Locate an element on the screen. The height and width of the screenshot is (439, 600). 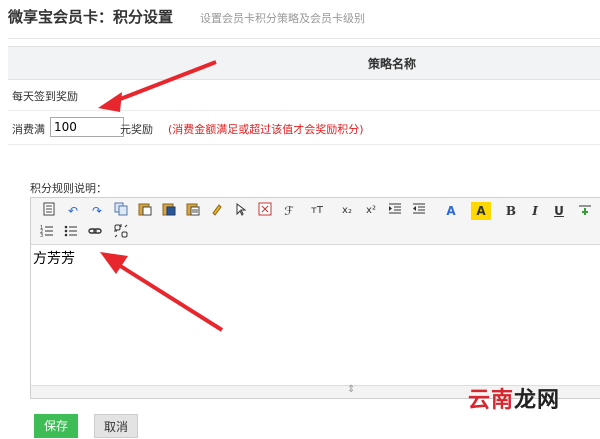
link-icon is located at coordinates (95, 233).